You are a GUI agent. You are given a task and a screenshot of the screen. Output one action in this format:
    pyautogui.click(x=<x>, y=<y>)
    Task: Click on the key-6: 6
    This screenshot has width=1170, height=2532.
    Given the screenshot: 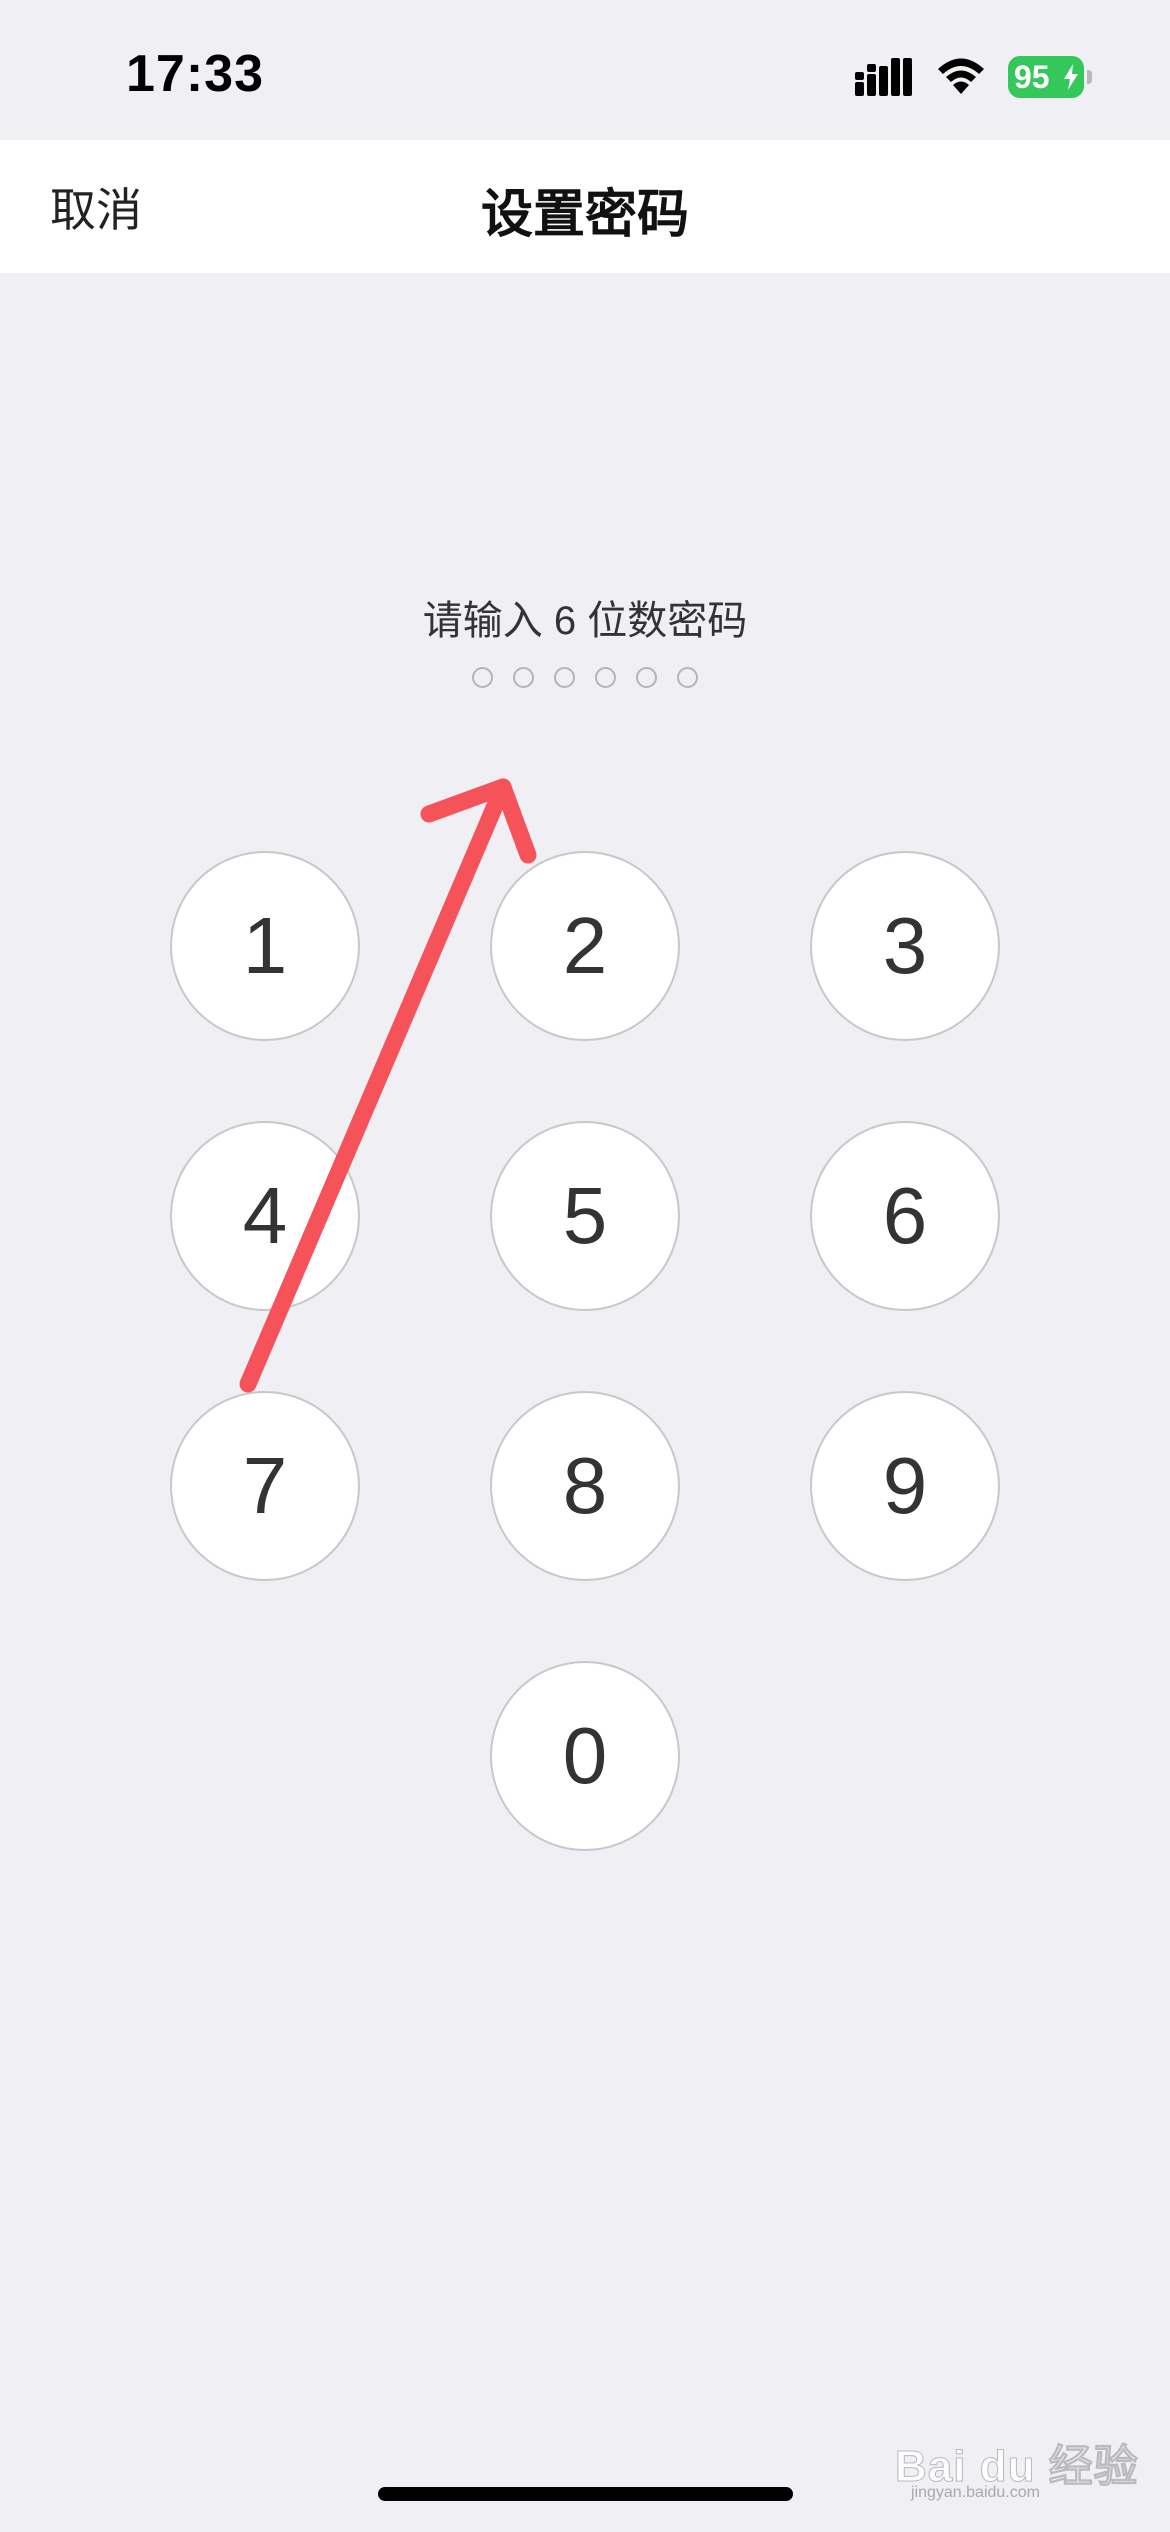 What is the action you would take?
    pyautogui.click(x=905, y=1216)
    